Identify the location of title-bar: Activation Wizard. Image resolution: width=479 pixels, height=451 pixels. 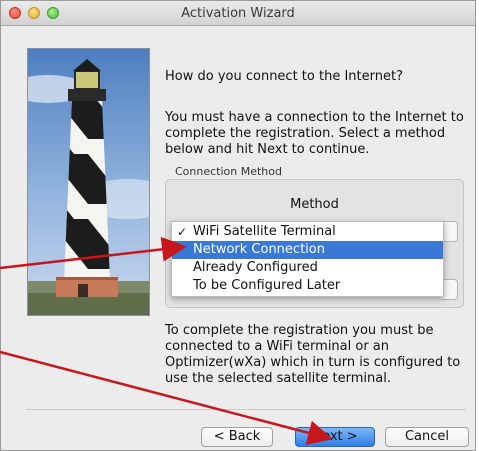
(238, 13).